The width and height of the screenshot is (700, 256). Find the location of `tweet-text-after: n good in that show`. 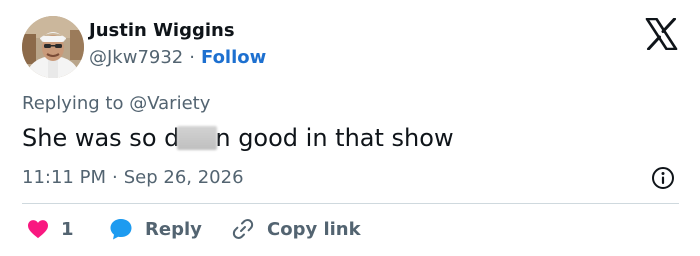

tweet-text-after: n good in that show is located at coordinates (334, 138).